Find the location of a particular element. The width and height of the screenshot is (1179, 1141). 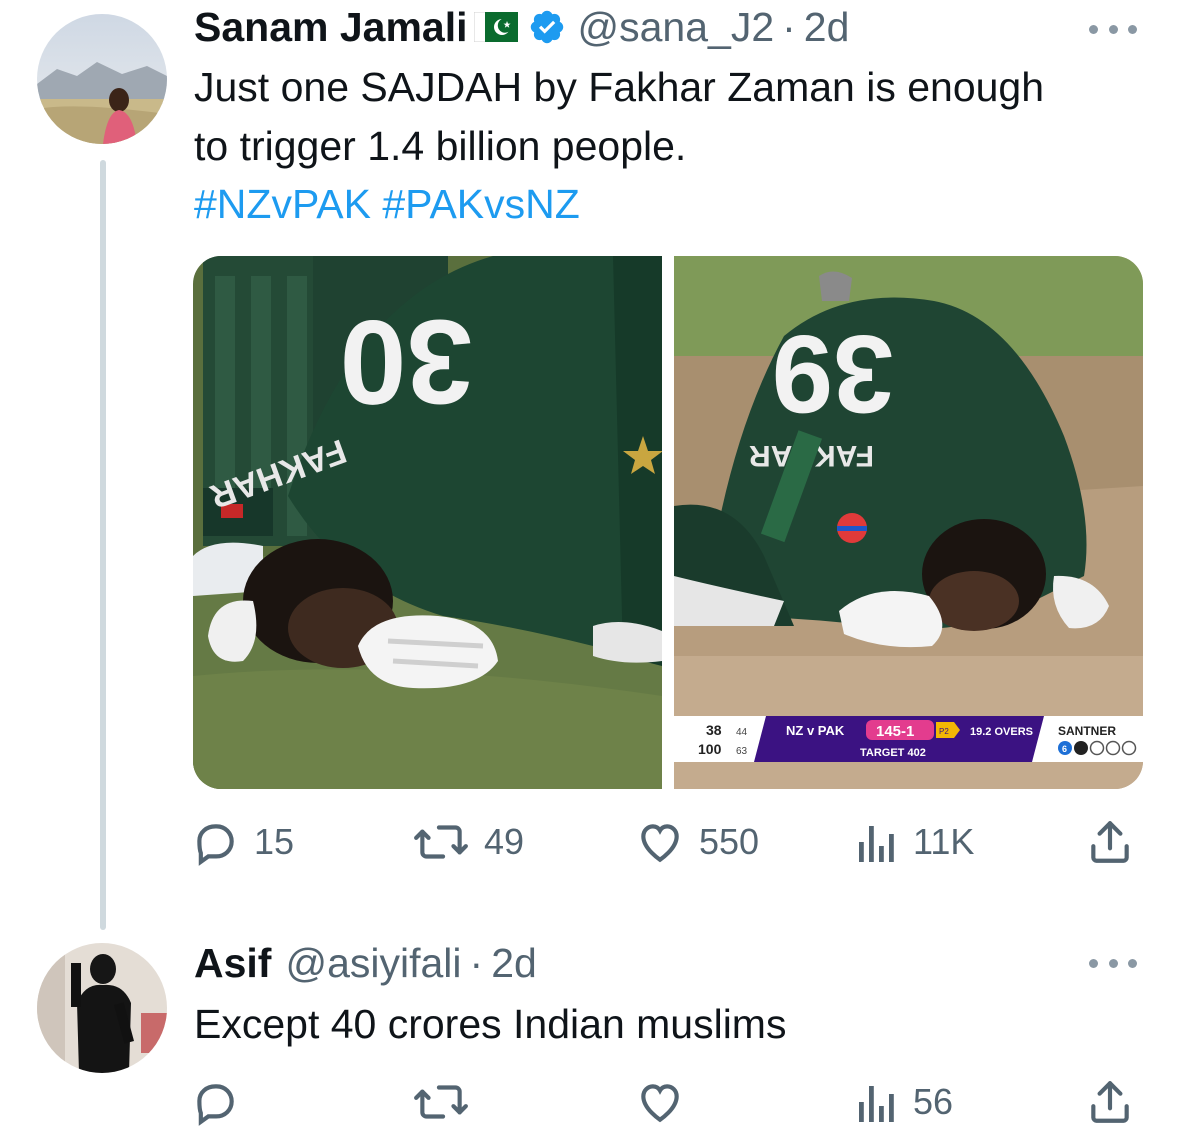

scorebug-powerplay: P2 is located at coordinates (944, 731).